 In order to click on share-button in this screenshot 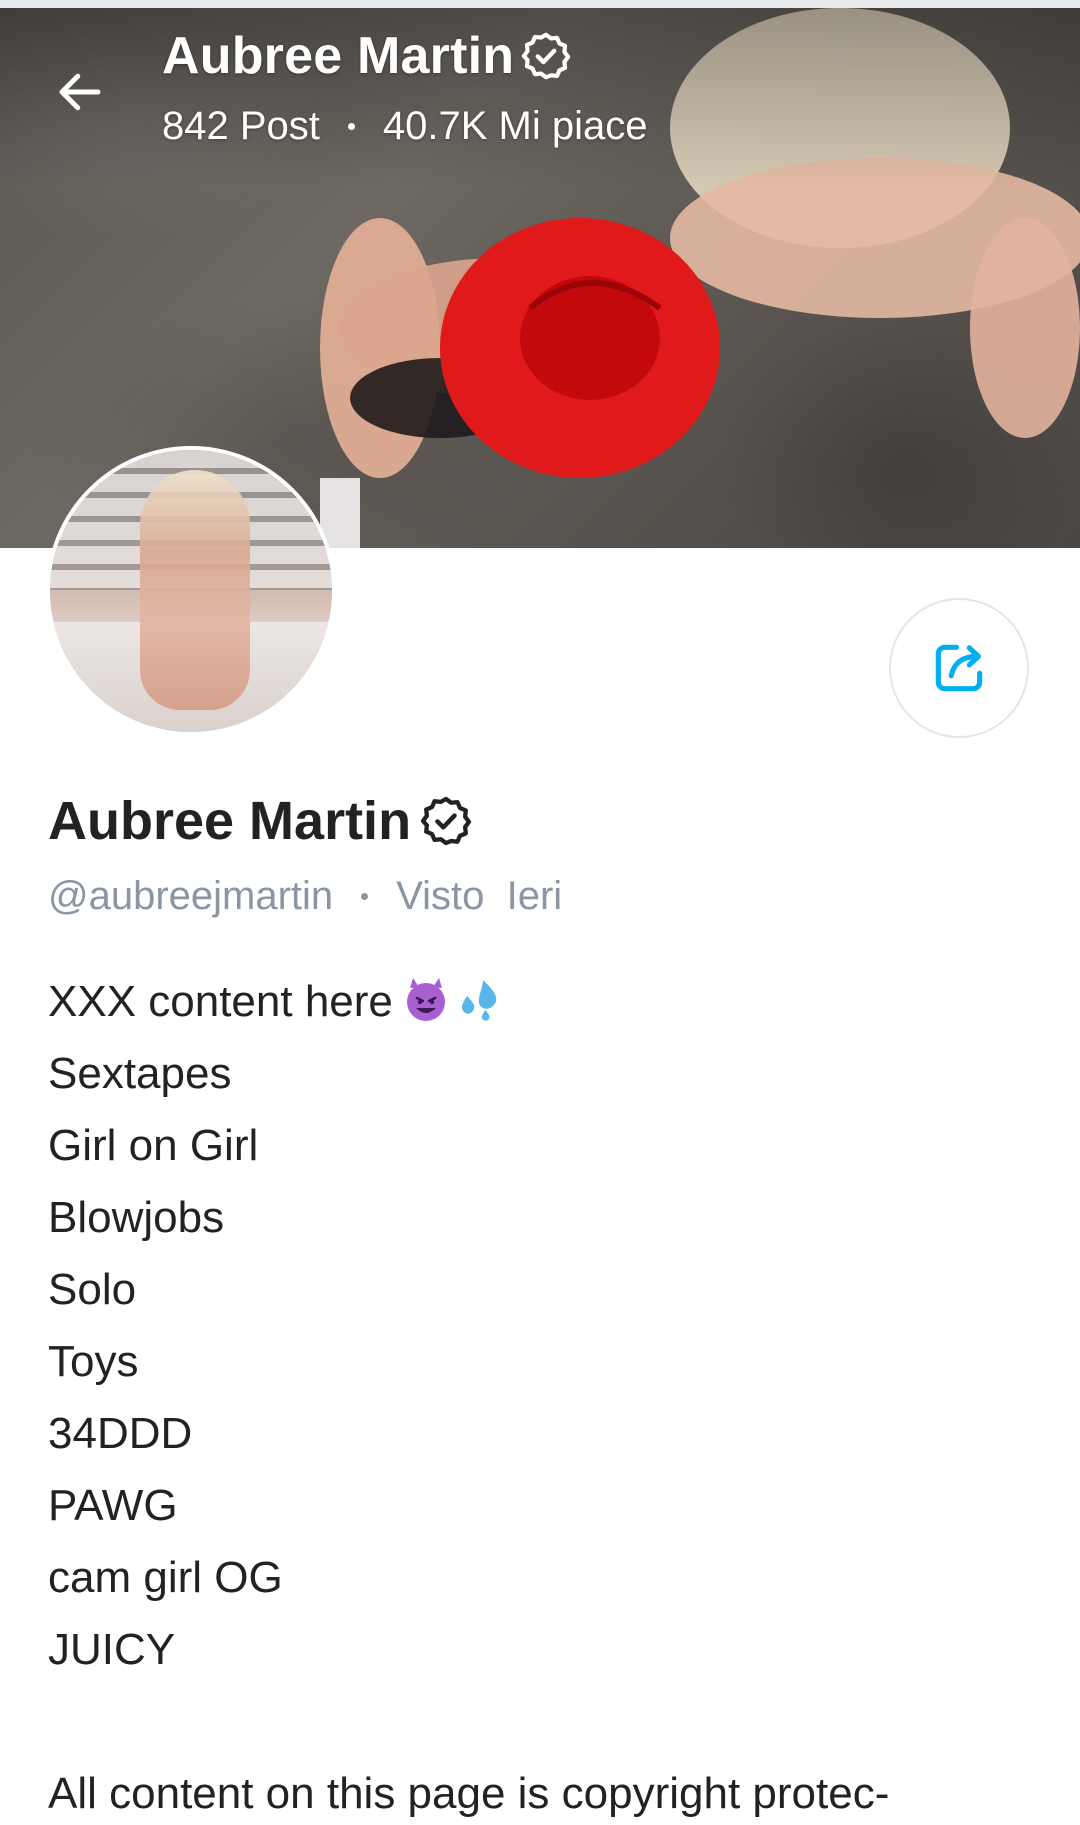, I will do `click(959, 668)`.